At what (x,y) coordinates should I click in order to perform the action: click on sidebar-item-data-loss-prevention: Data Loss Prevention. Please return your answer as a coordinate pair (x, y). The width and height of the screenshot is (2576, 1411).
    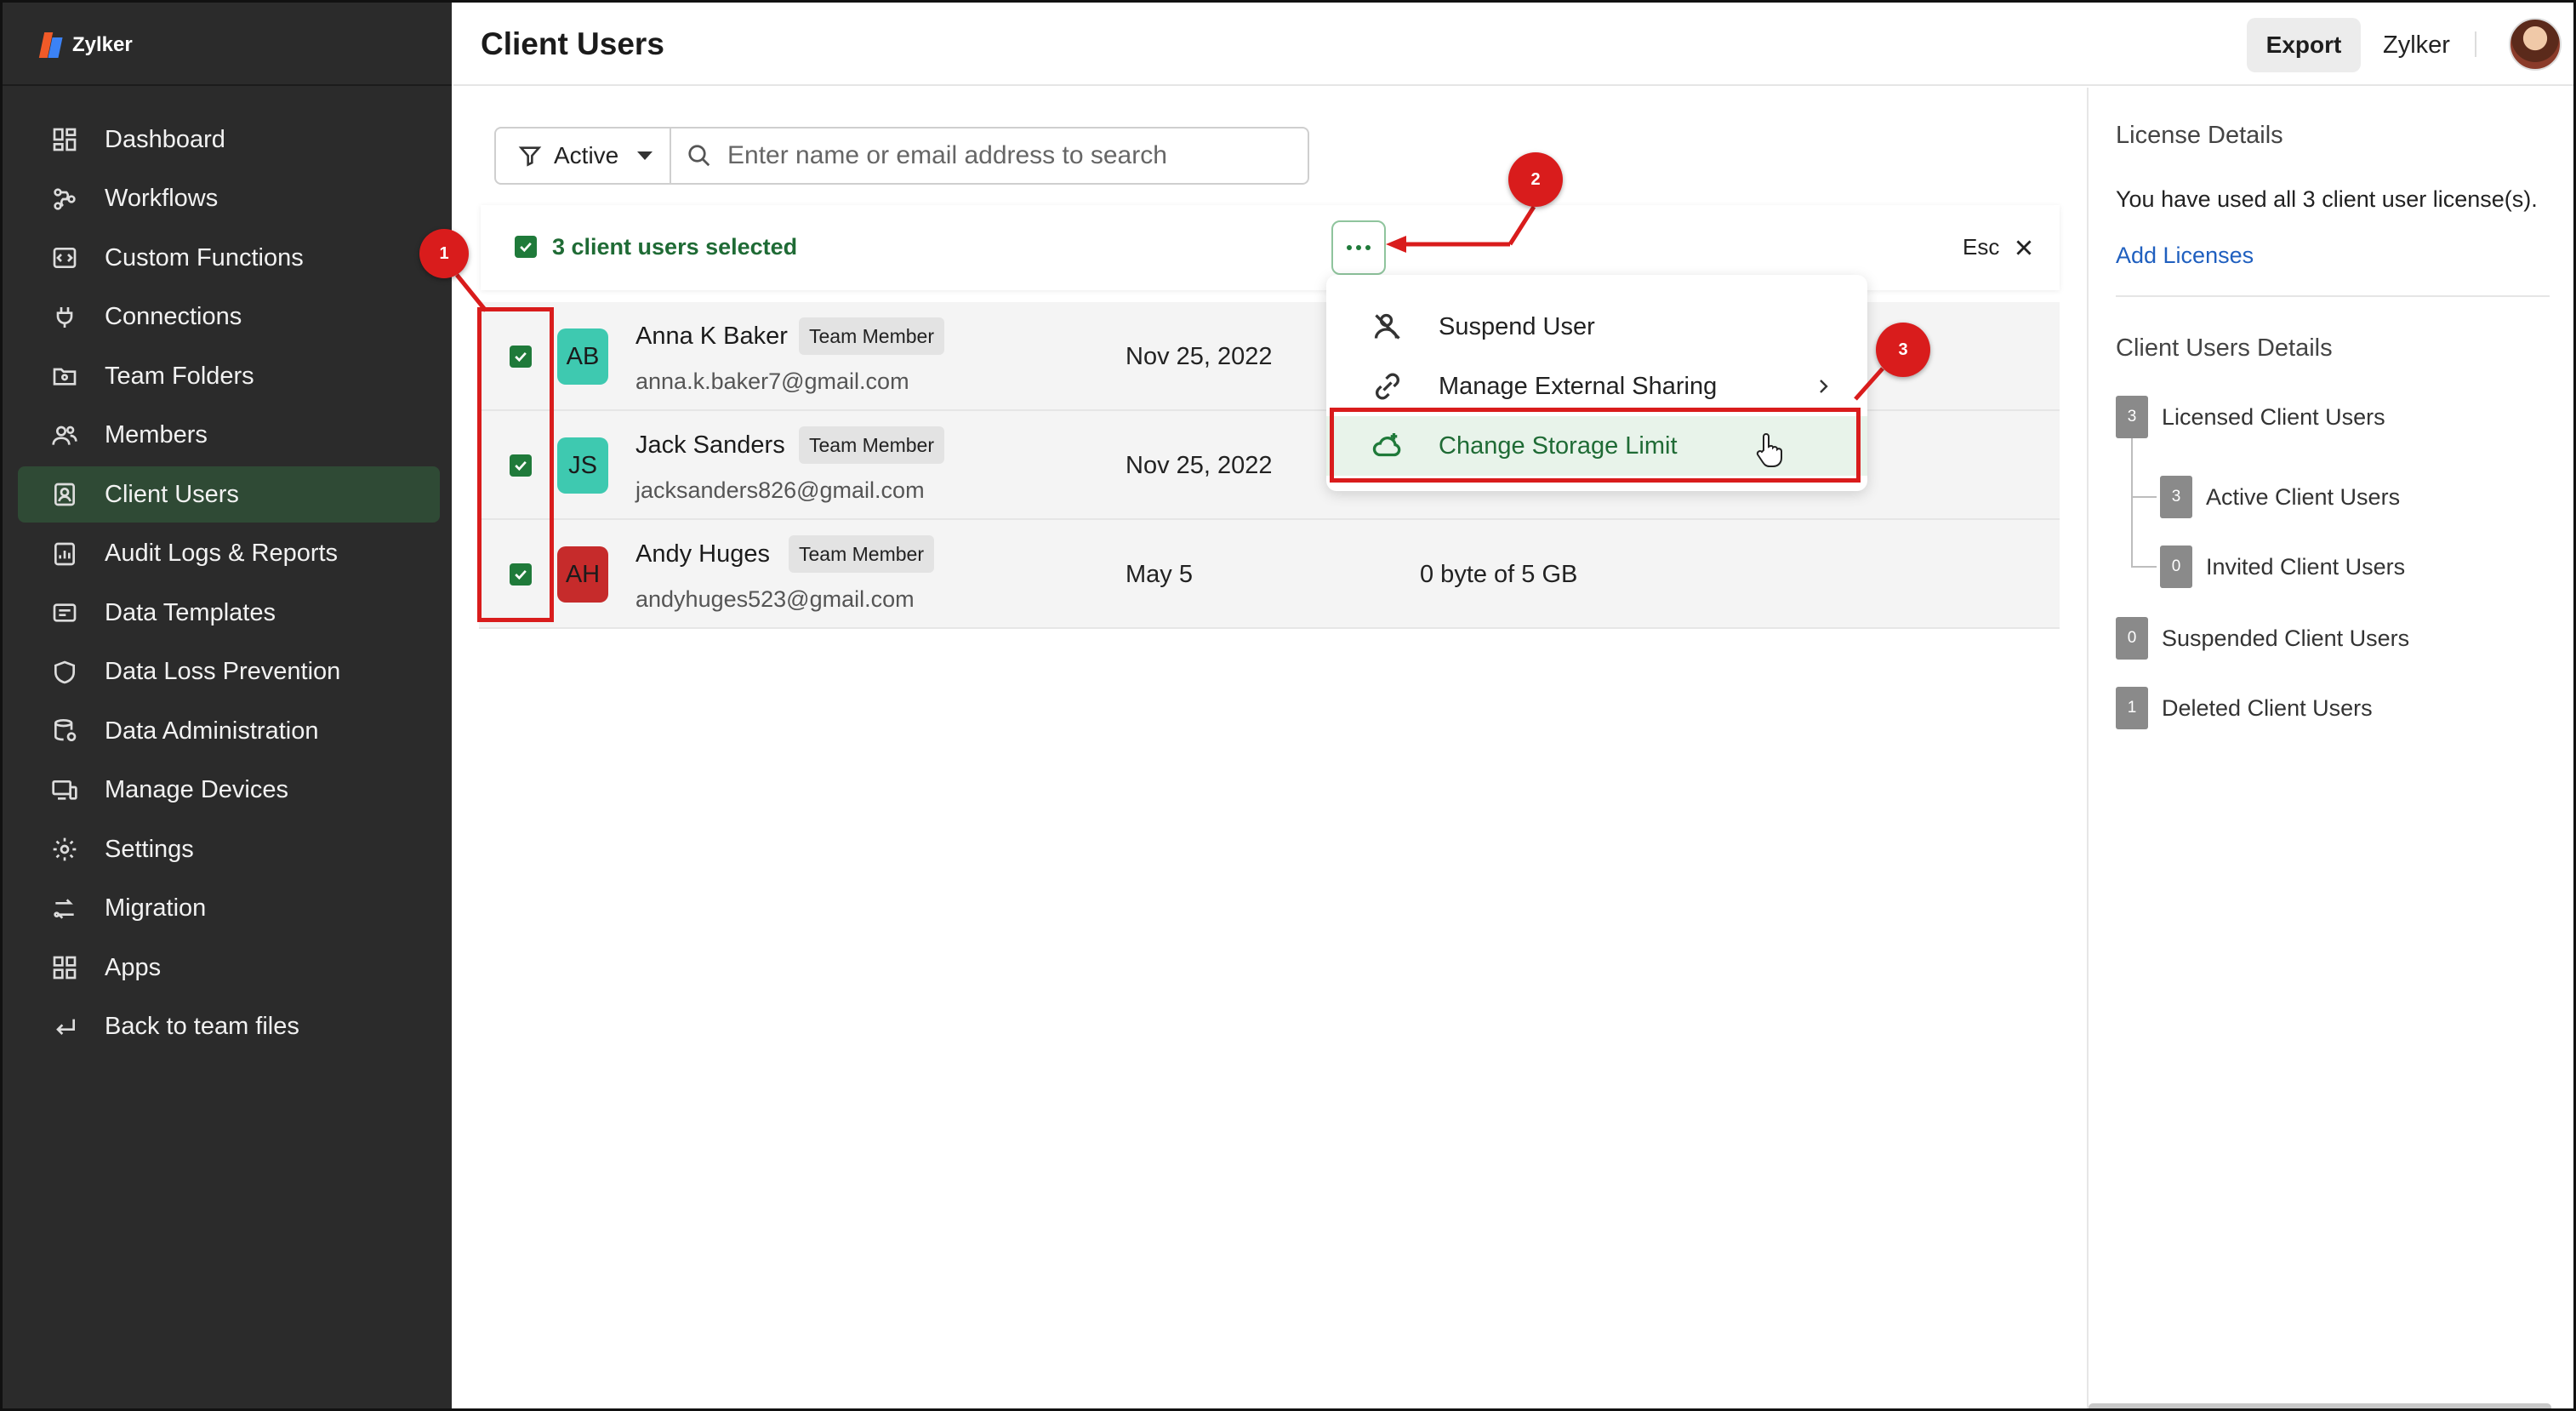
    Looking at the image, I should click on (229, 672).